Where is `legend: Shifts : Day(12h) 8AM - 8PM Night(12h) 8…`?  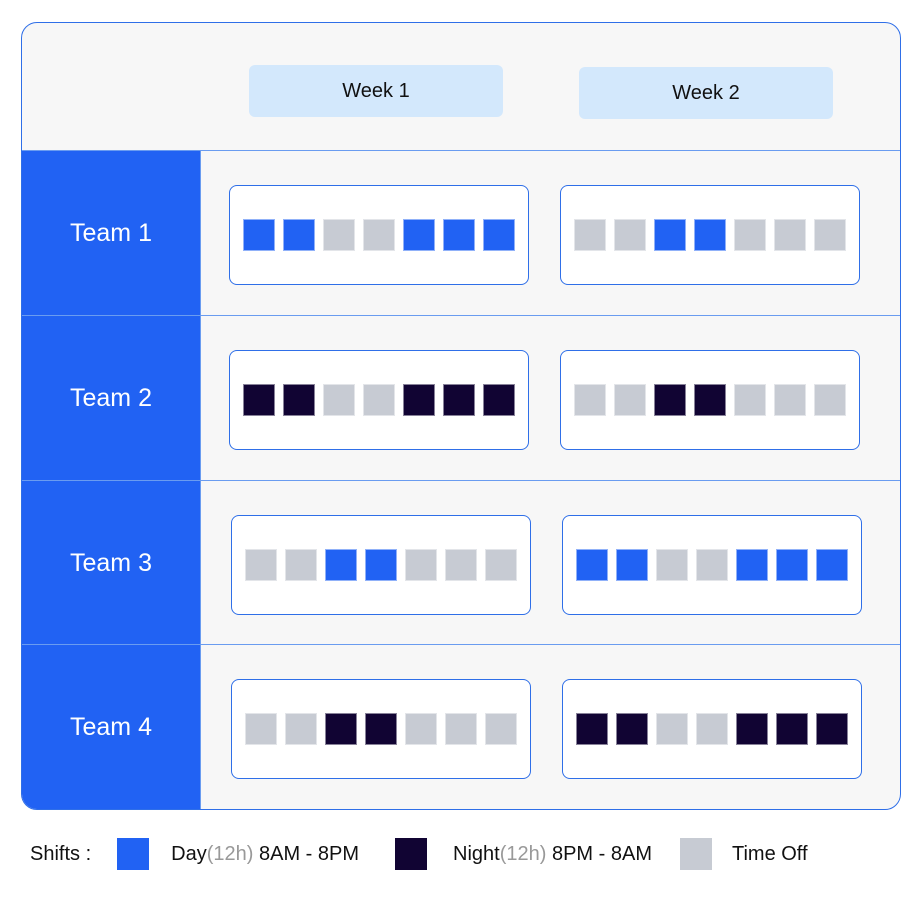 legend: Shifts : Day(12h) 8AM - 8PM Night(12h) 8… is located at coordinates (419, 854).